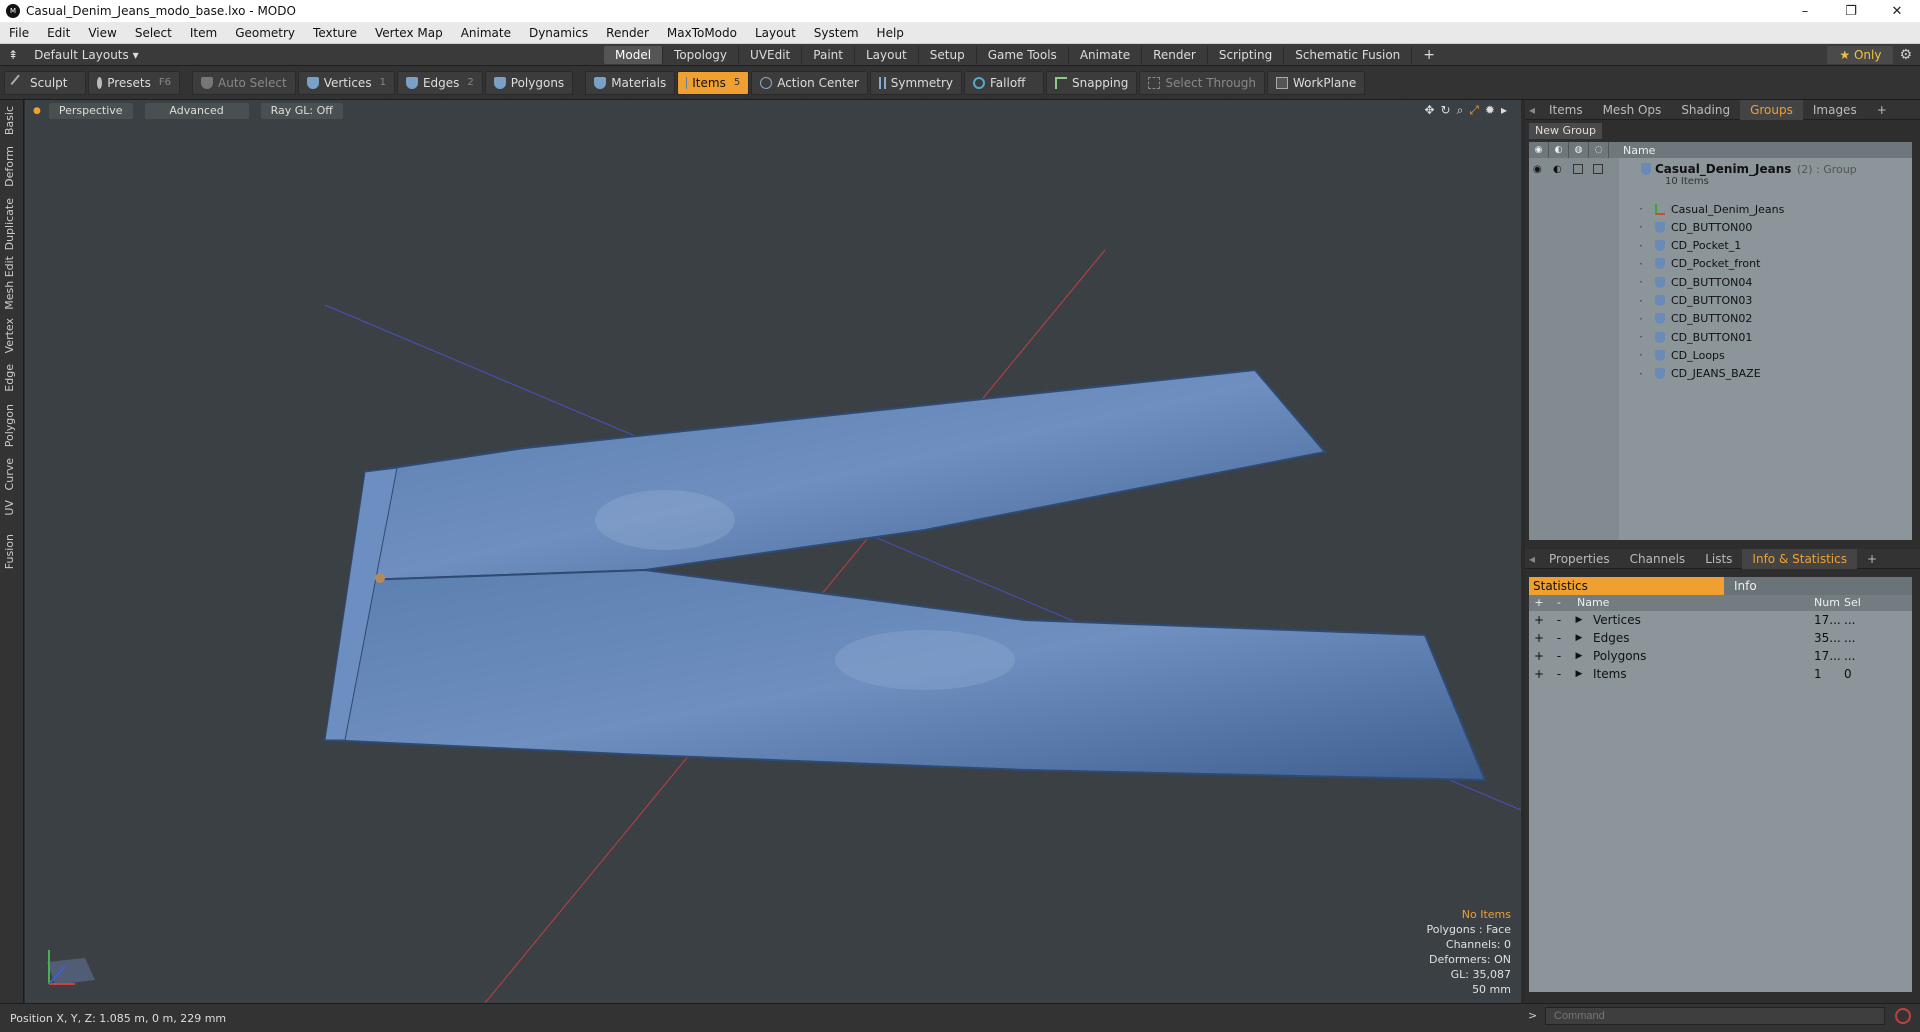 This screenshot has width=1920, height=1032. What do you see at coordinates (1860, 55) in the screenshot?
I see `only-toggle: ★ Only` at bounding box center [1860, 55].